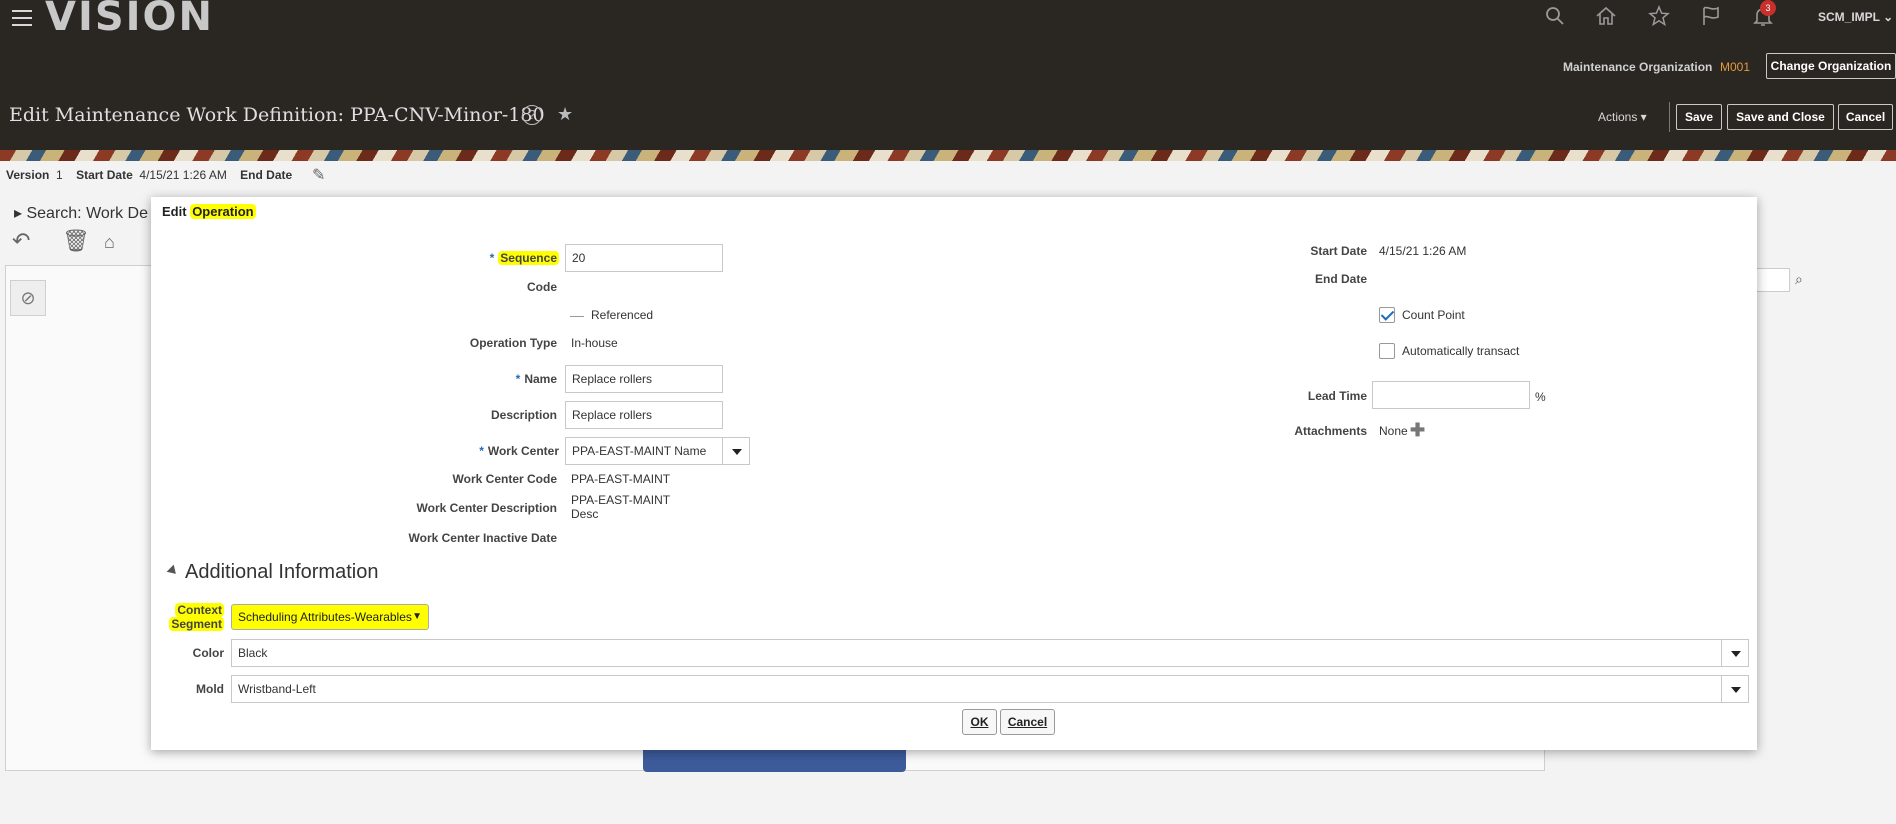 This screenshot has width=1896, height=824. Describe the element at coordinates (486, 508) in the screenshot. I see `work-center-description-label: Work Center Description` at that location.